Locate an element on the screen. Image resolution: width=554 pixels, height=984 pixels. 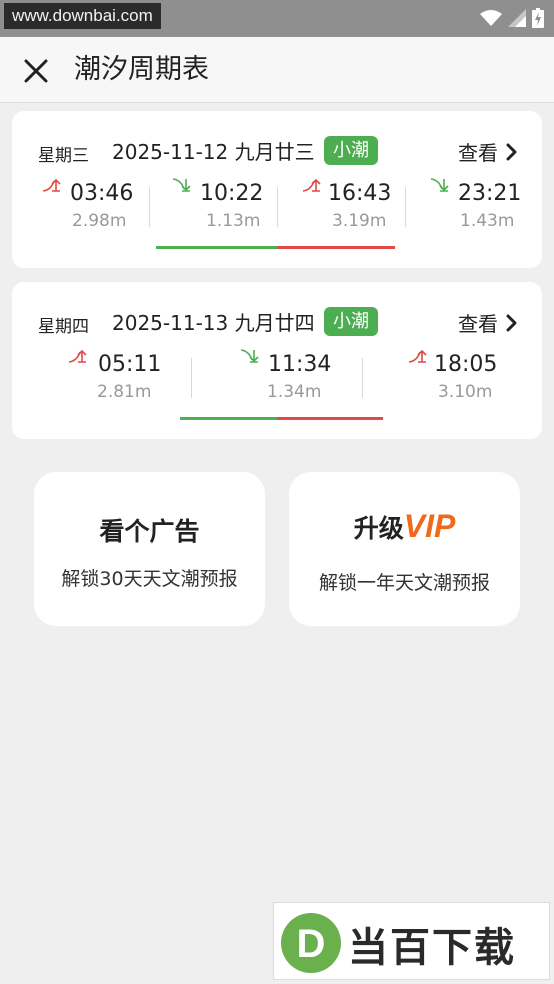
tide-height: 2.81m is located at coordinates (124, 392).